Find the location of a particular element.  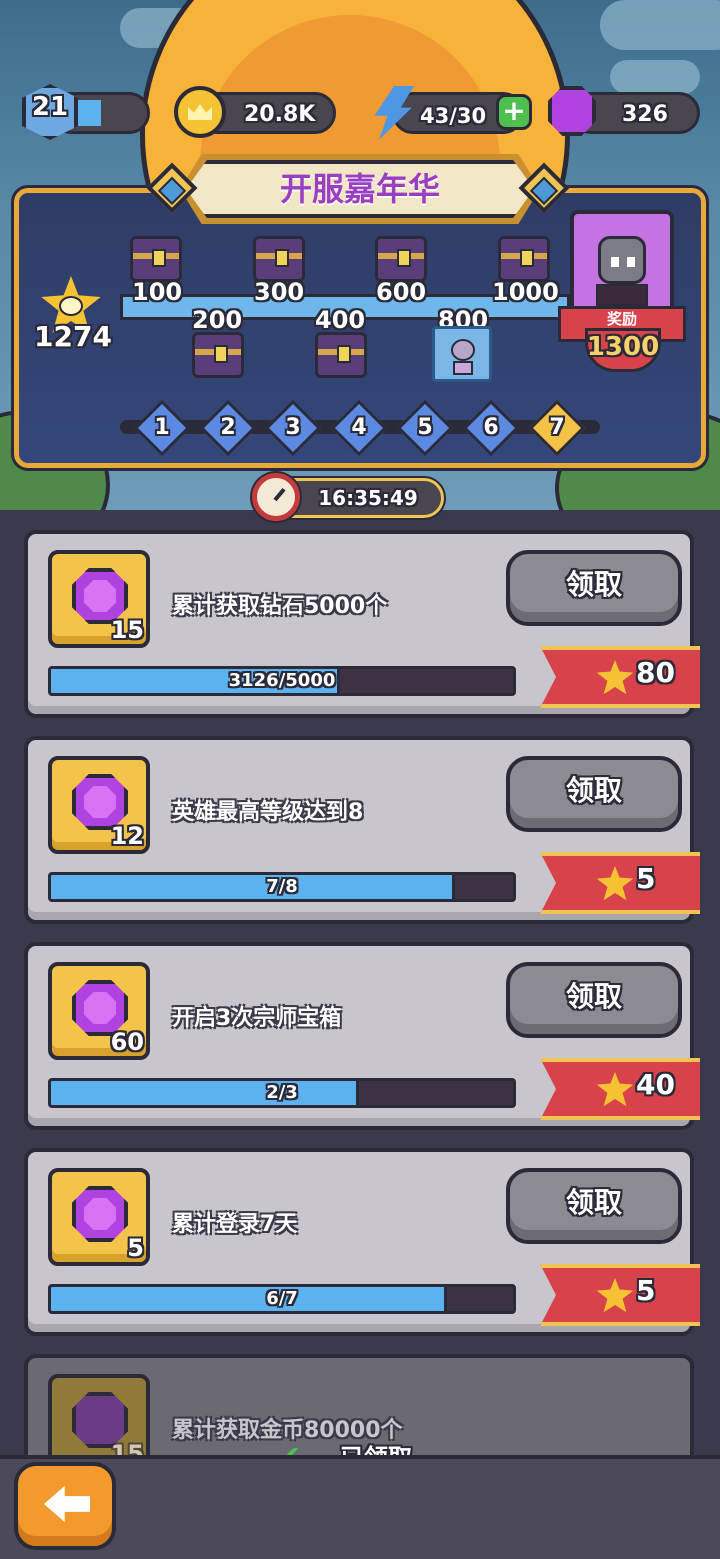

task-progress-bar: 6/7 is located at coordinates (282, 1299).